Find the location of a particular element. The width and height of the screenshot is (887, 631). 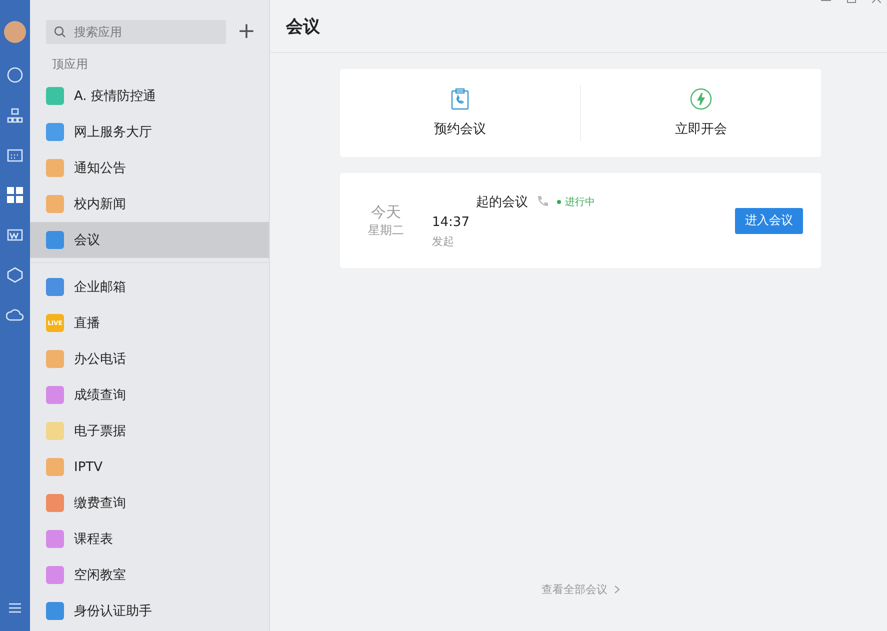

meeting-day: 今天 is located at coordinates (386, 212).